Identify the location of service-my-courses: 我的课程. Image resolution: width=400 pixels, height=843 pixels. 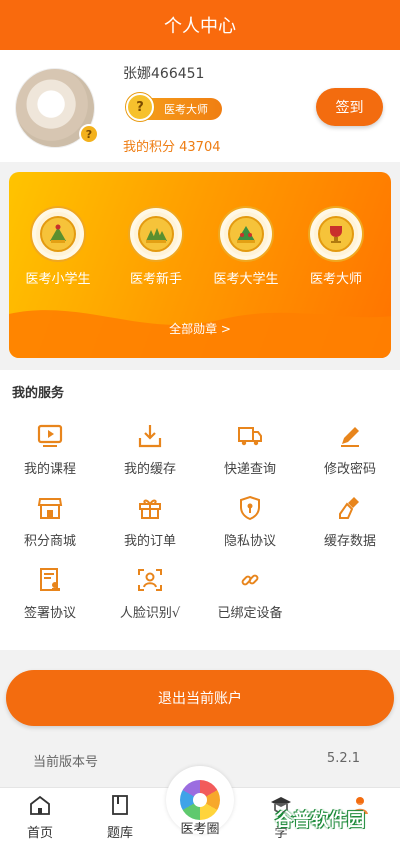
(50, 449).